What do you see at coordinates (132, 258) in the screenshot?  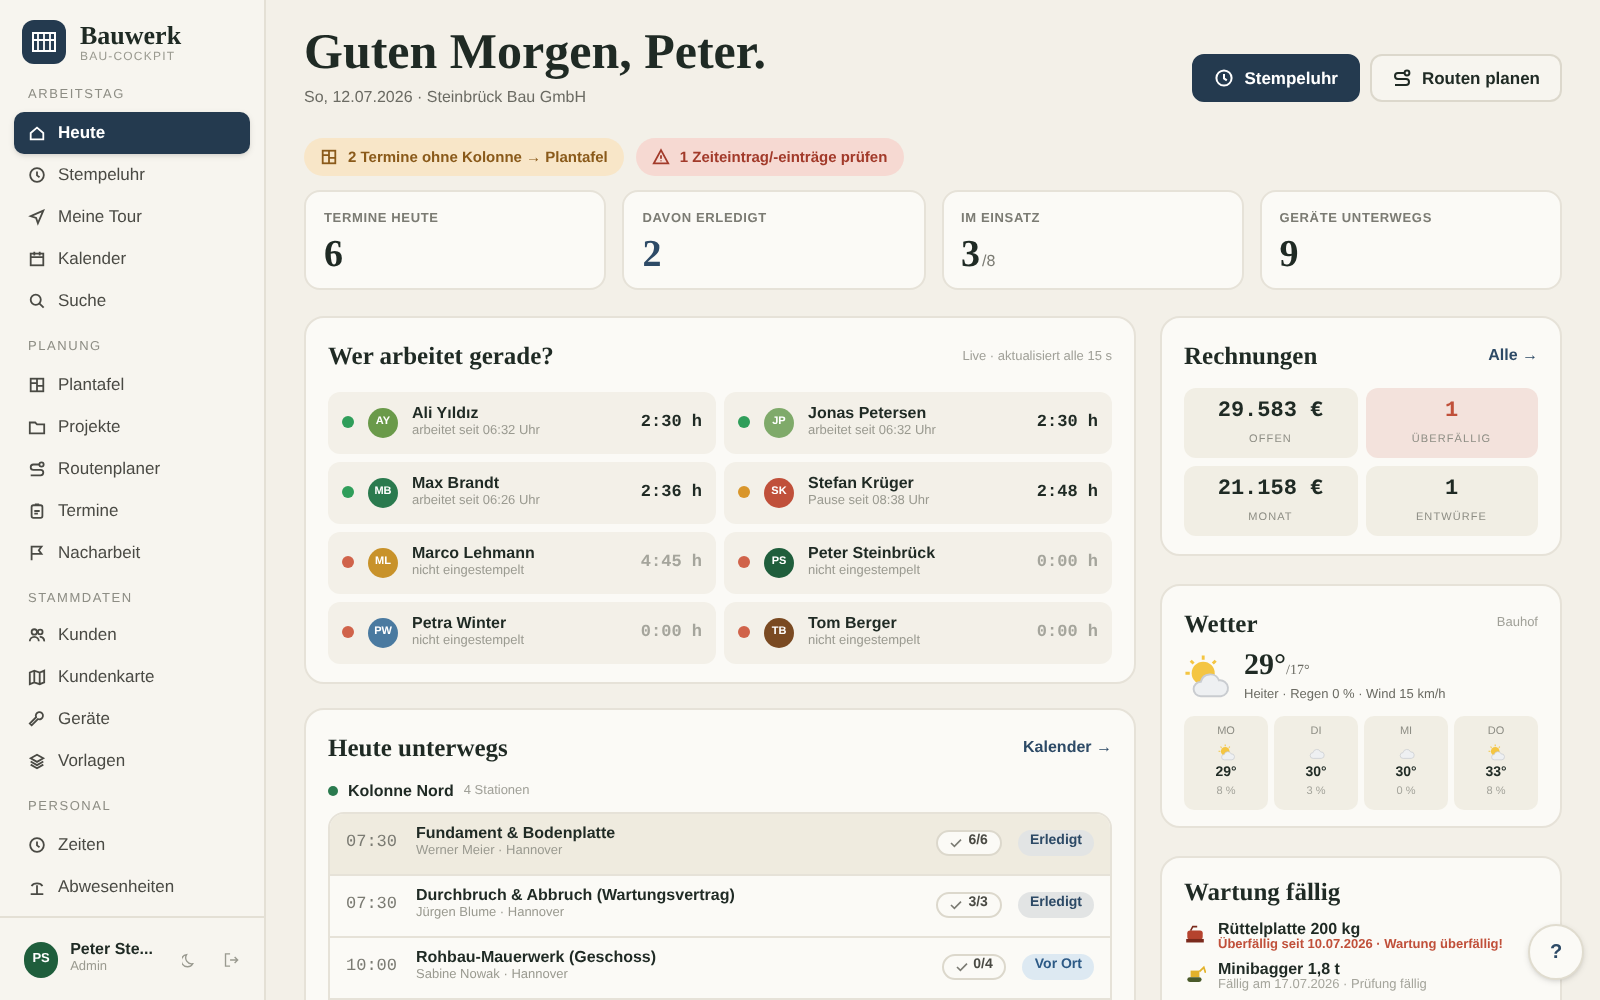 I see `sidebar-item: Kalender` at bounding box center [132, 258].